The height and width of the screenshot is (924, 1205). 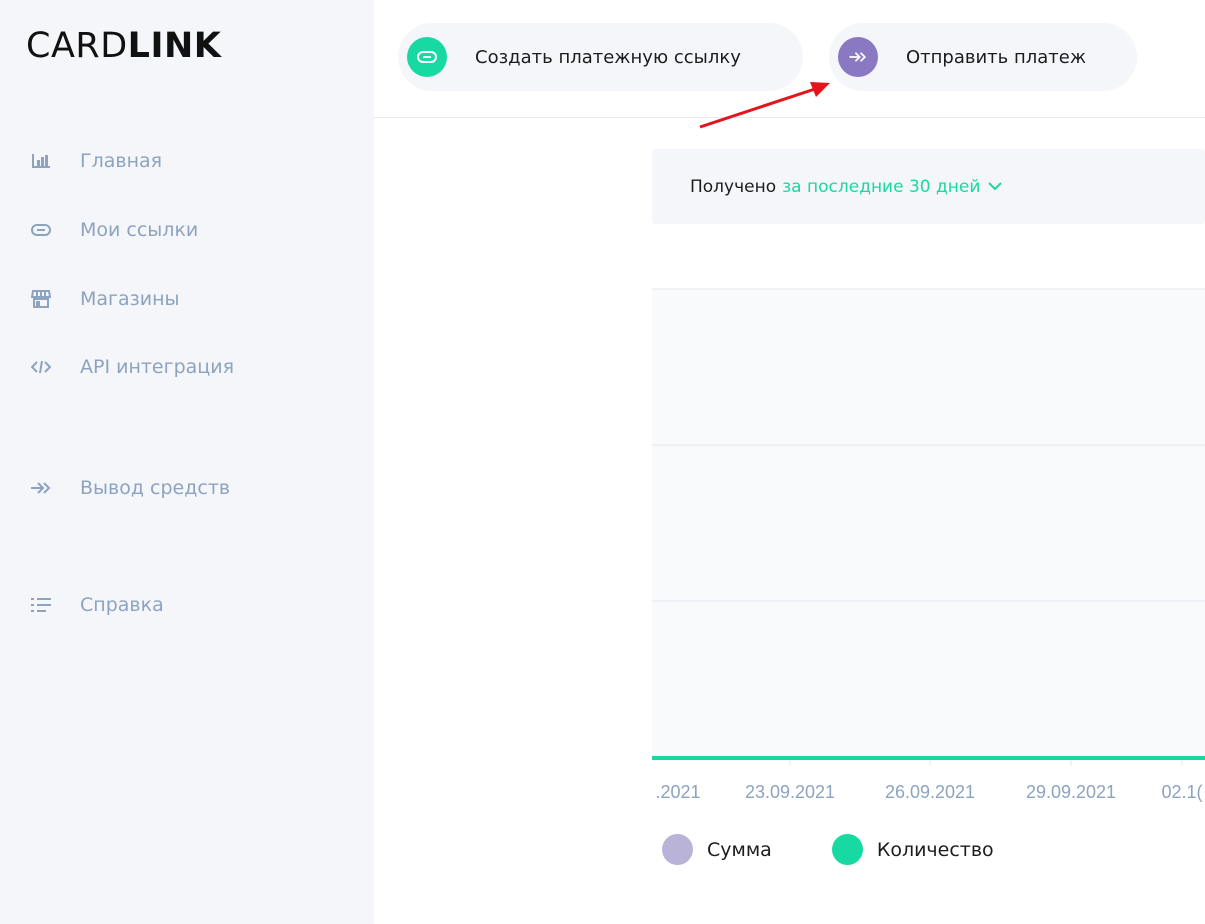 What do you see at coordinates (677, 849) in the screenshot?
I see `legend-dot-sum` at bounding box center [677, 849].